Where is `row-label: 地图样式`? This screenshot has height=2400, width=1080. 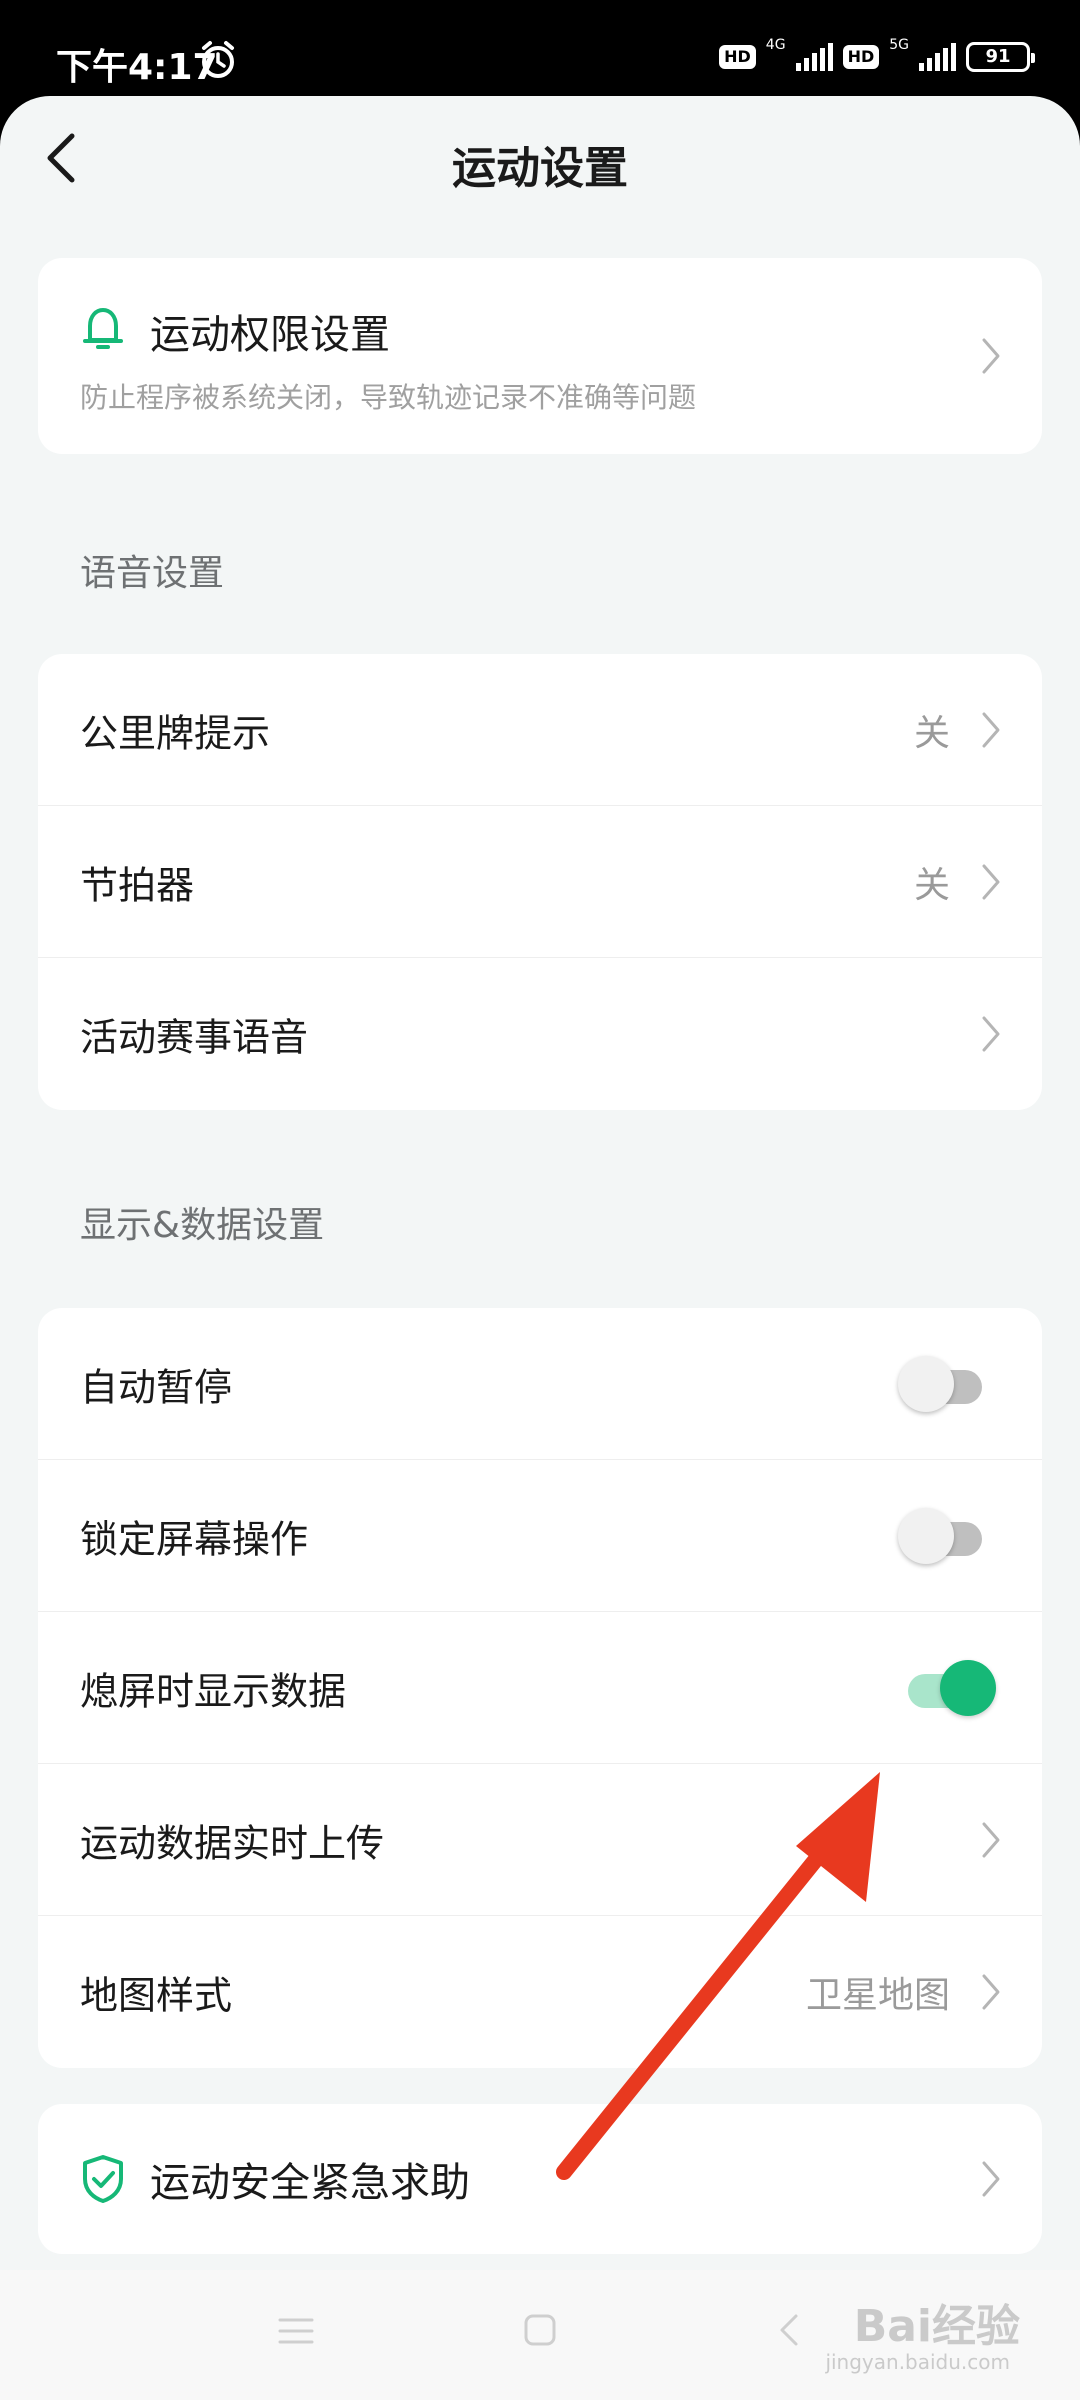
row-label: 地图样式 is located at coordinates (156, 1995).